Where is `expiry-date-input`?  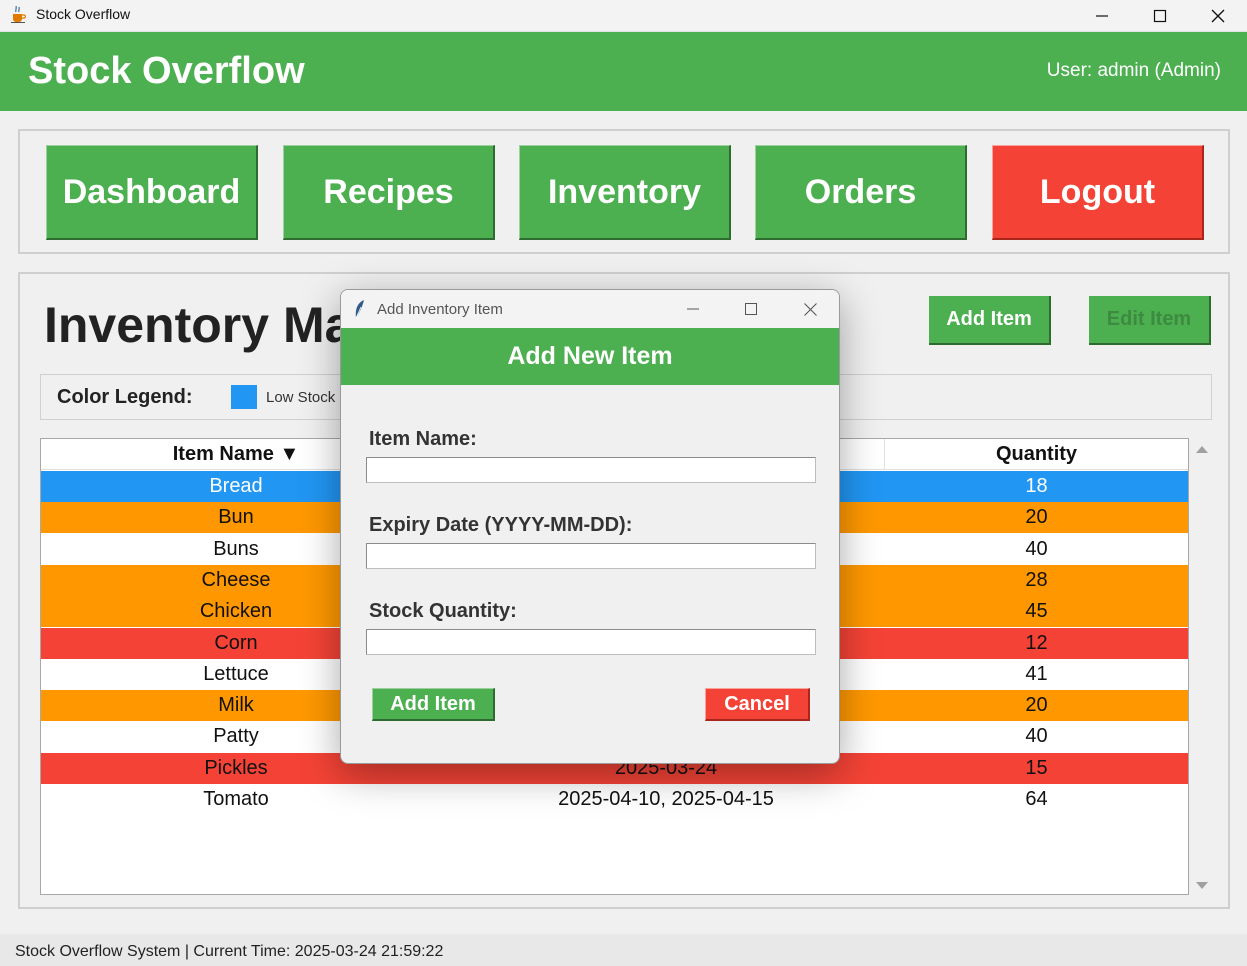 expiry-date-input is located at coordinates (591, 556).